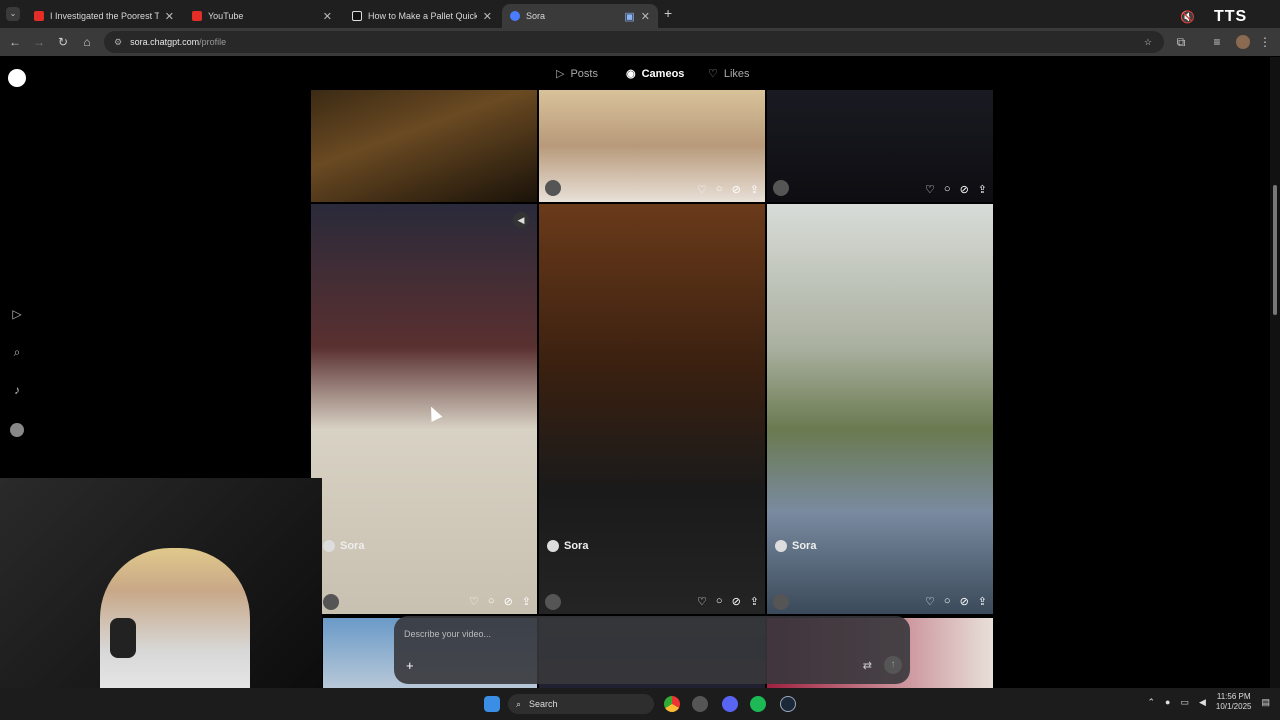 This screenshot has width=1280, height=720. Describe the element at coordinates (39, 42) in the screenshot. I see `forward-icon: →` at that location.